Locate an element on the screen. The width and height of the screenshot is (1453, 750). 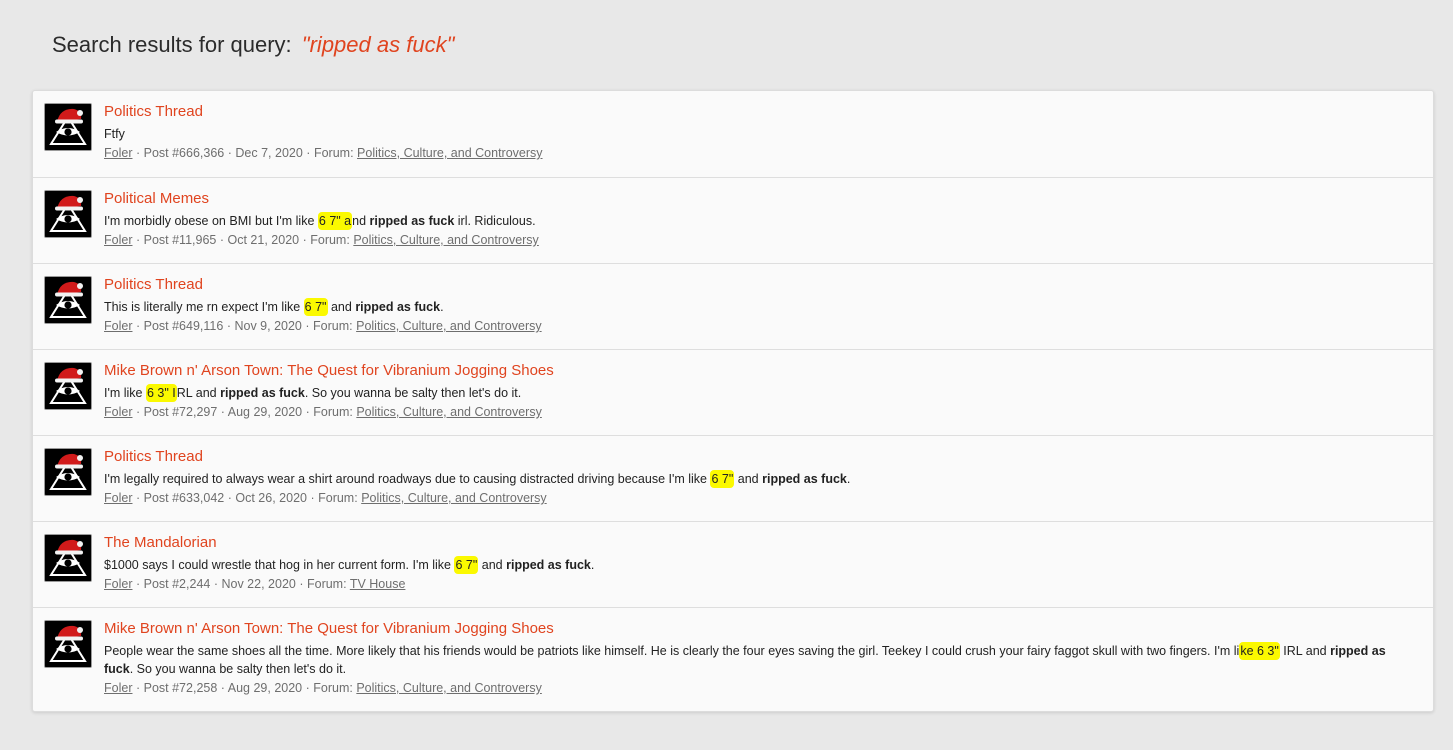
post-snippet: Ftfy is located at coordinates (762, 134).